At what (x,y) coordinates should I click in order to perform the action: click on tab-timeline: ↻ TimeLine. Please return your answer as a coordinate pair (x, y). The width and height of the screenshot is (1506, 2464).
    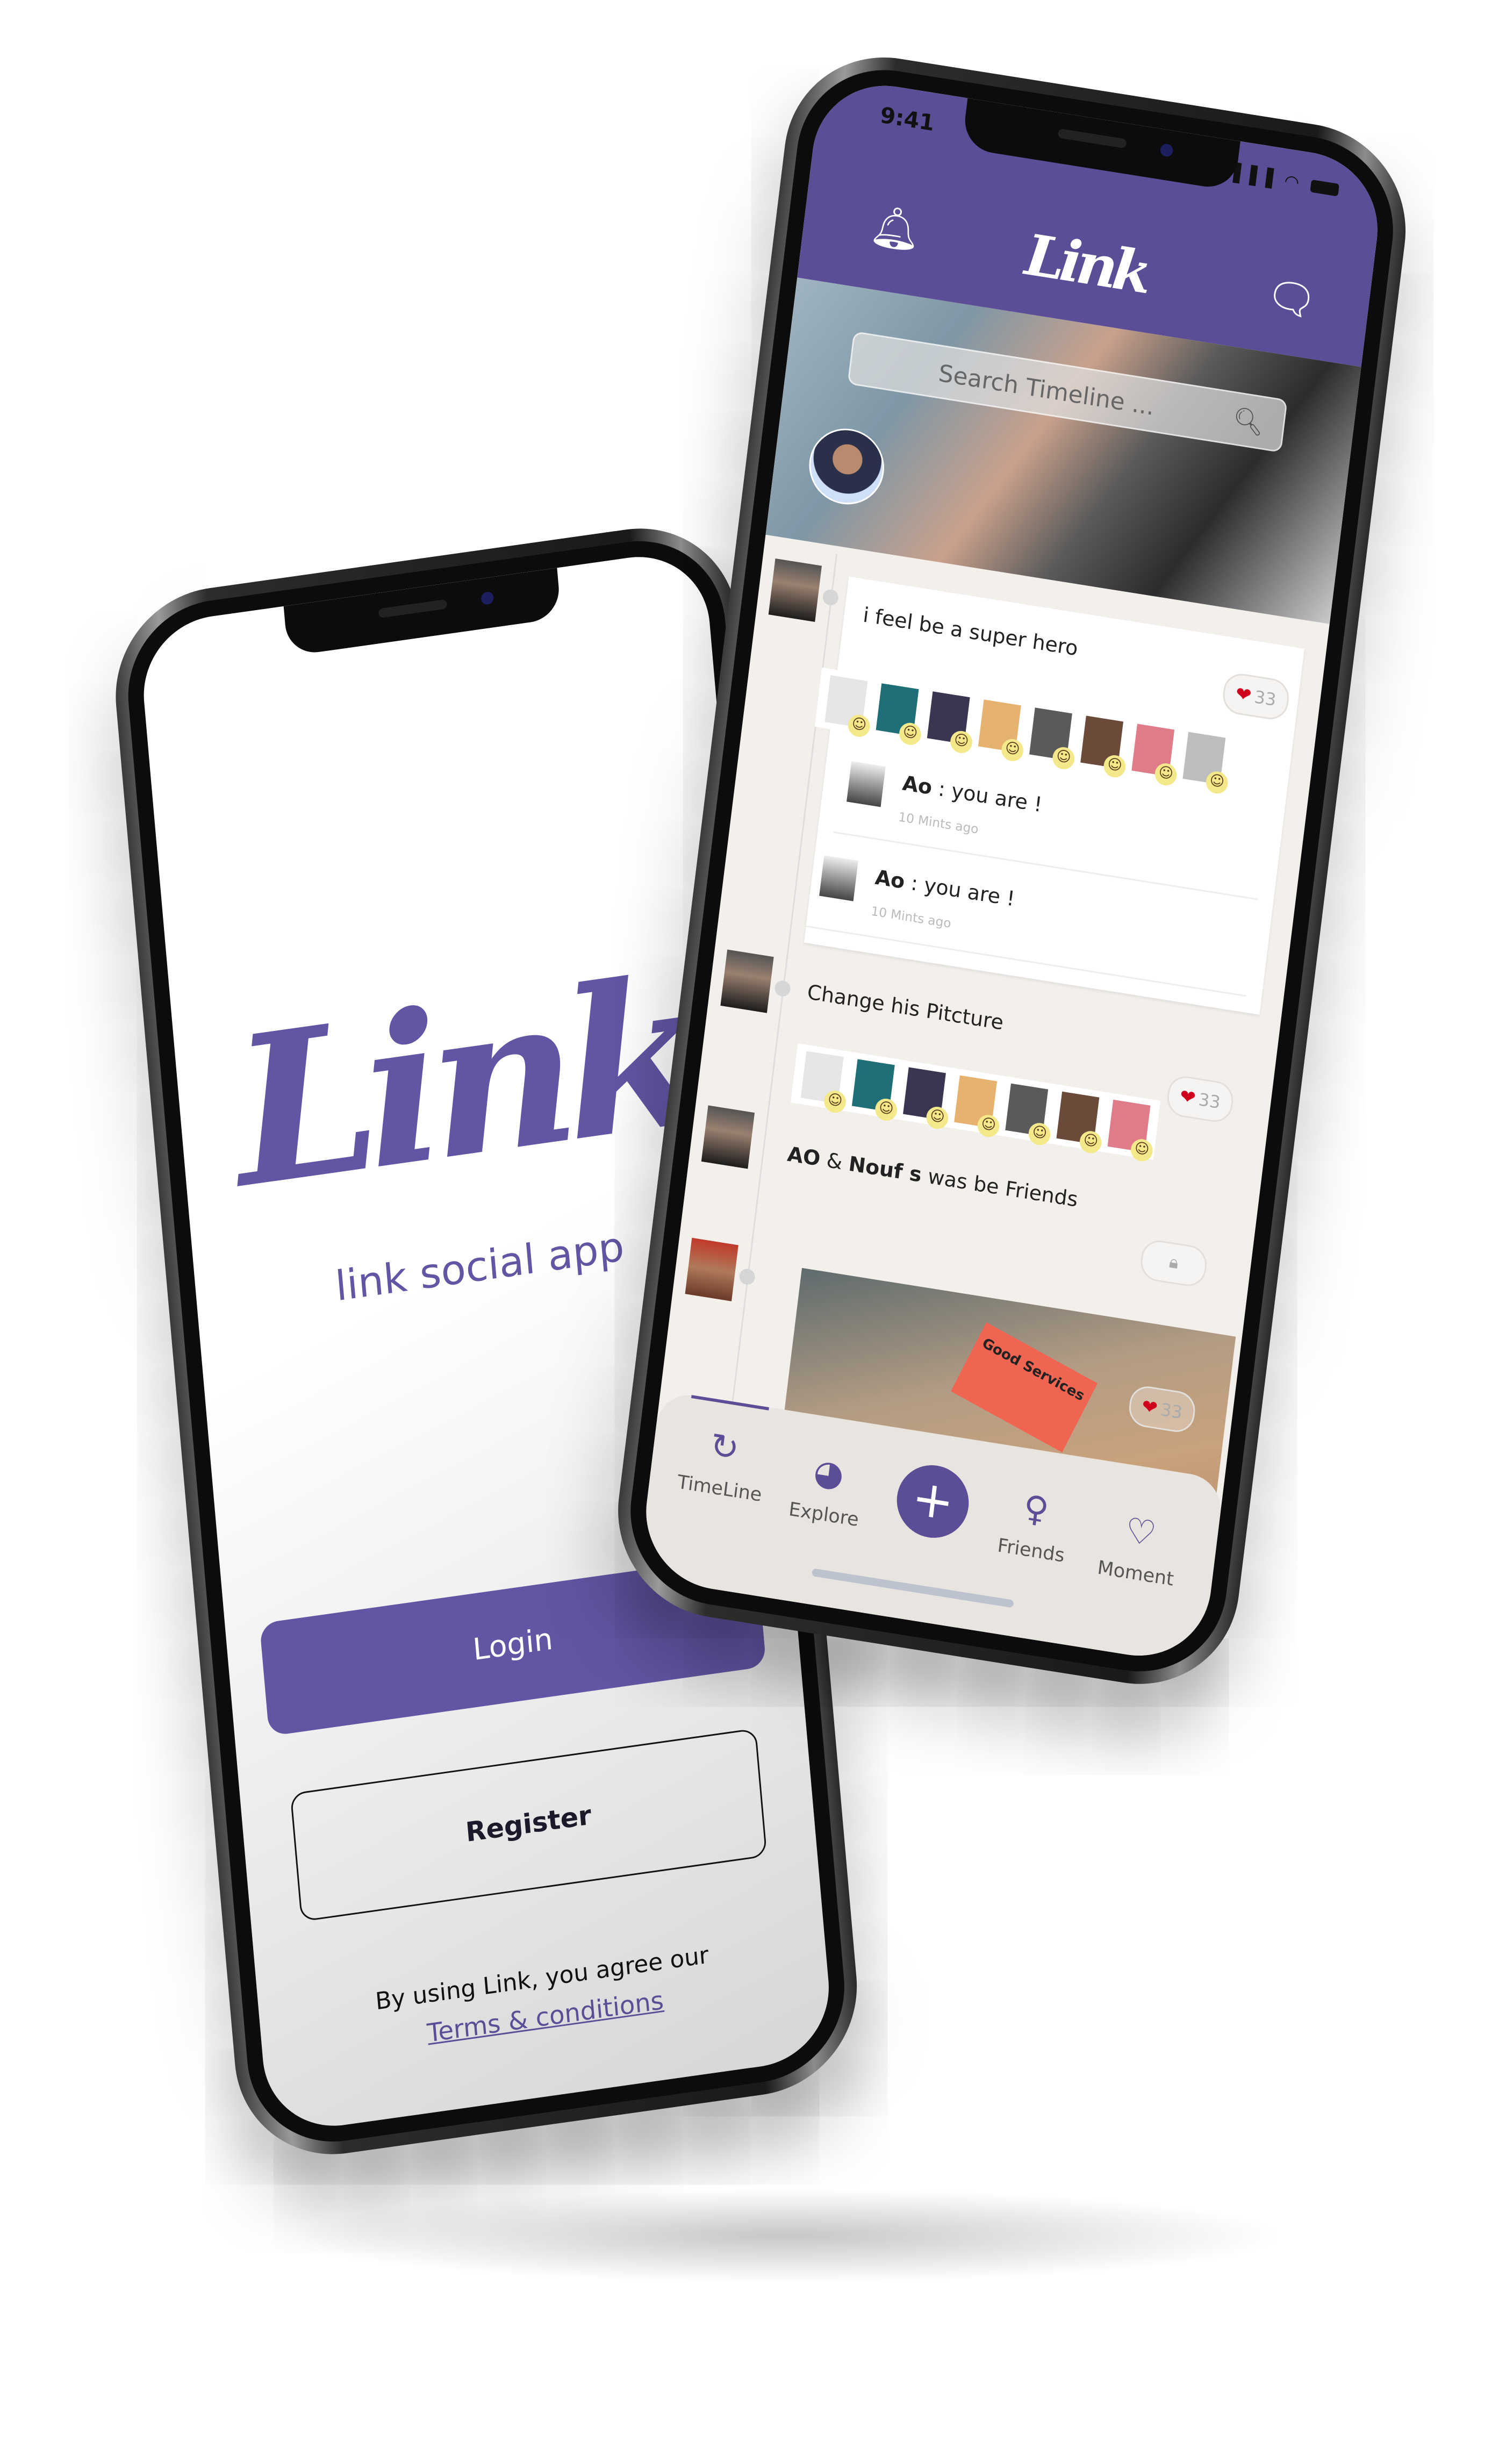
    Looking at the image, I should click on (722, 1464).